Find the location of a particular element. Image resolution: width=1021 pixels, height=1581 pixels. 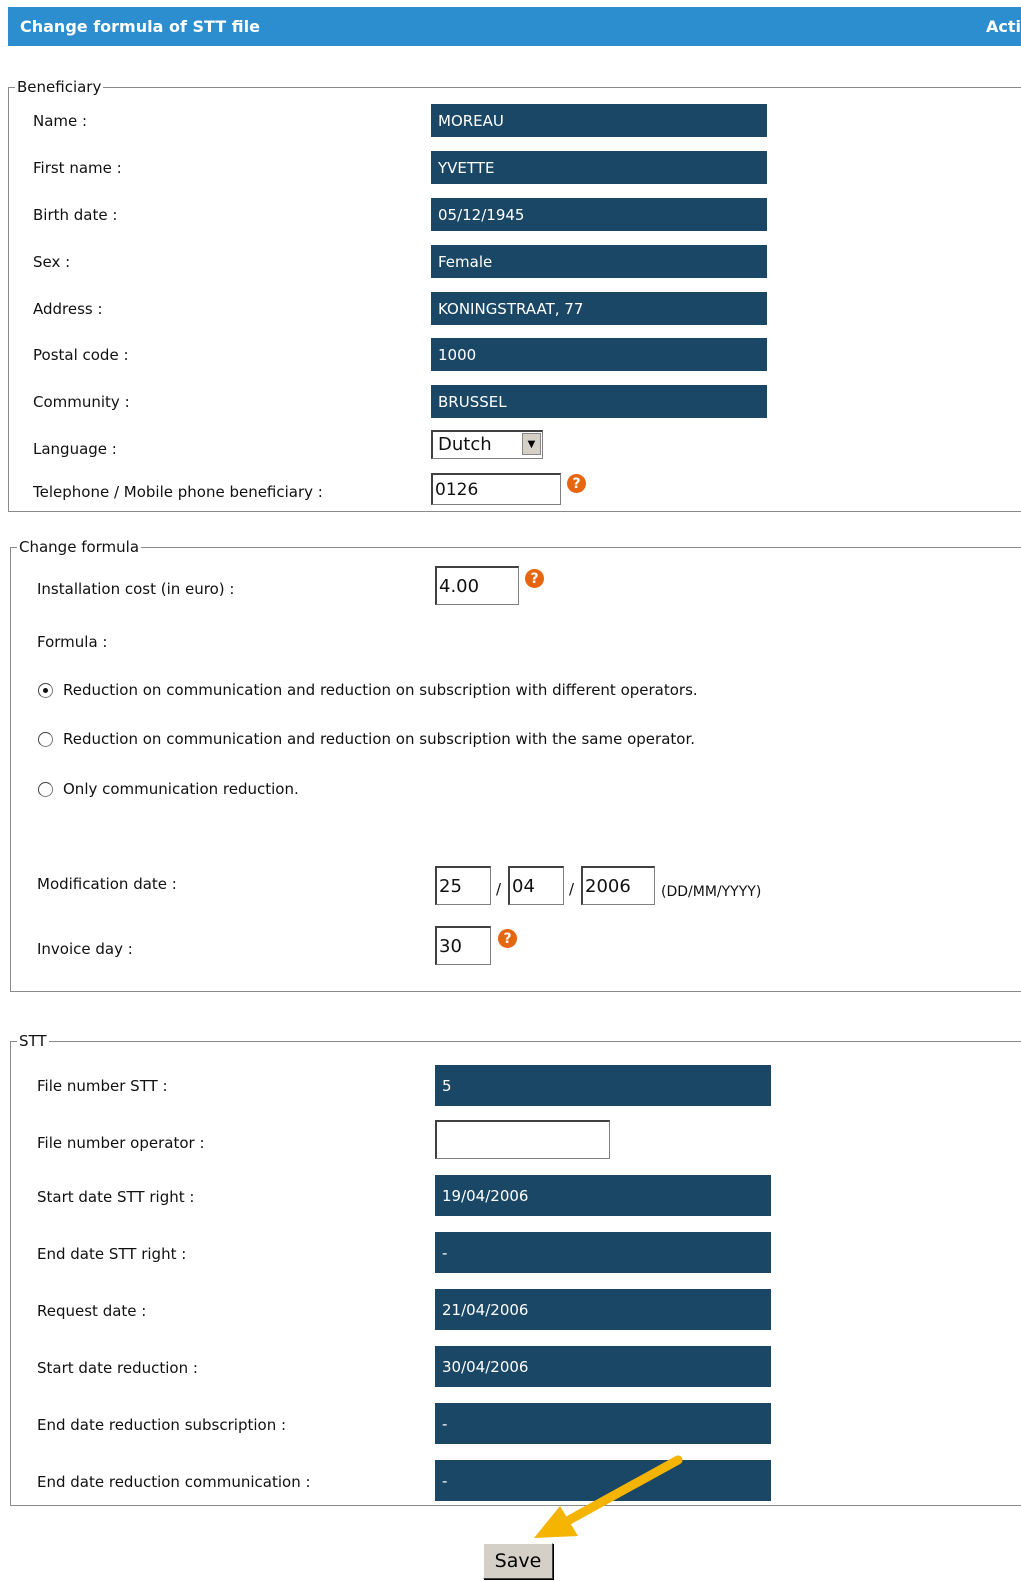

phone-input is located at coordinates (496, 489).